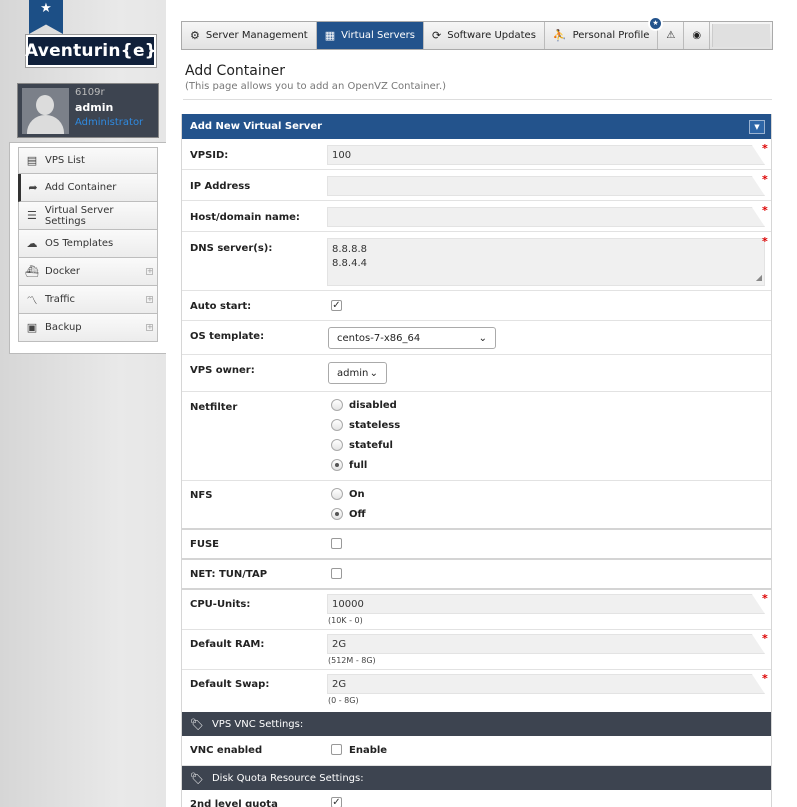 The height and width of the screenshot is (807, 797). Describe the element at coordinates (336, 749) in the screenshot. I see `vnc-checkbox` at that location.